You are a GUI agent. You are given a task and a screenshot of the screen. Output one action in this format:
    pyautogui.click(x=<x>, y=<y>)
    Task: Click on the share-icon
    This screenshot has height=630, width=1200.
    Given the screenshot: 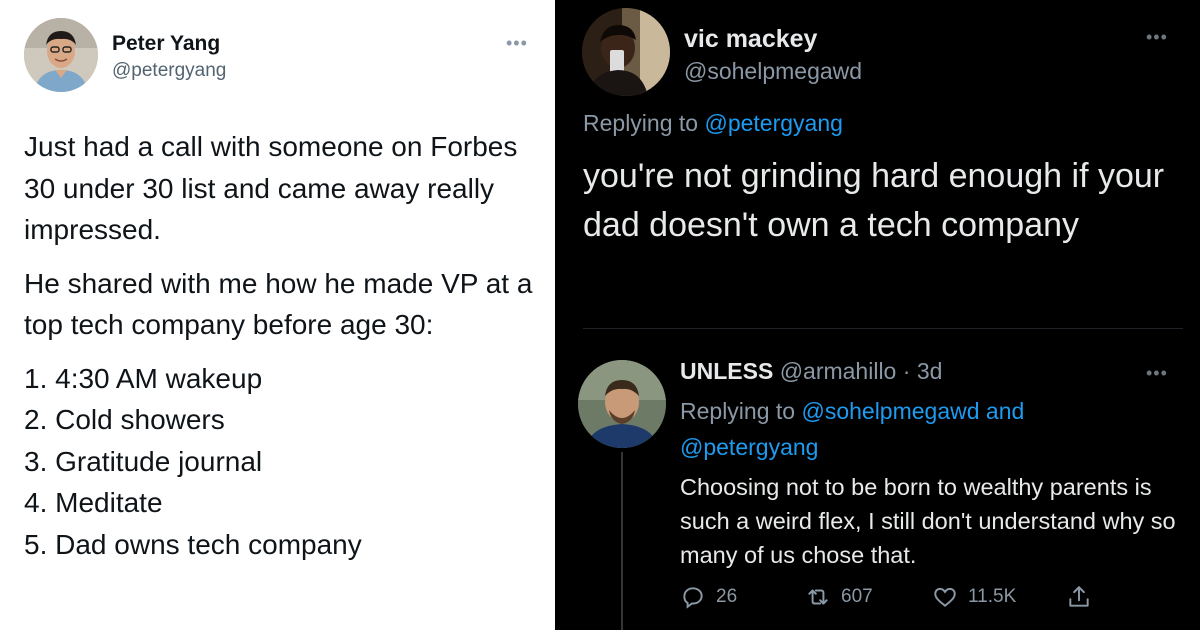 What is the action you would take?
    pyautogui.click(x=1079, y=596)
    